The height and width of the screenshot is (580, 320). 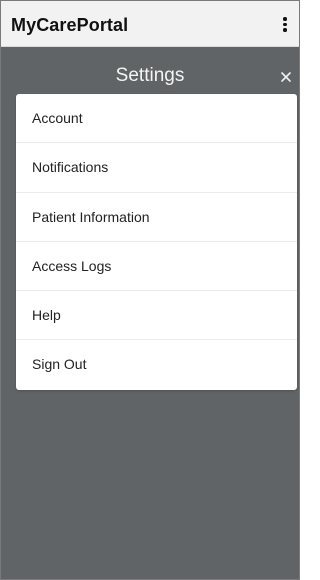 What do you see at coordinates (150, 24) in the screenshot?
I see `app-bar: MyCarePortal` at bounding box center [150, 24].